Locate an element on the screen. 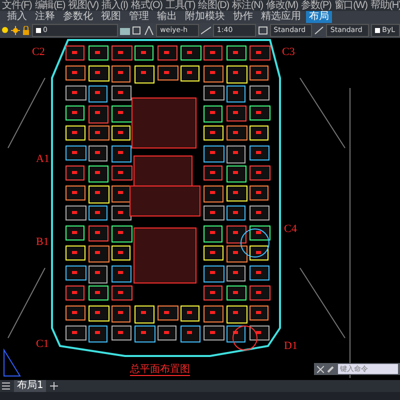 The width and height of the screenshot is (400, 400). lock-icon is located at coordinates (26, 30).